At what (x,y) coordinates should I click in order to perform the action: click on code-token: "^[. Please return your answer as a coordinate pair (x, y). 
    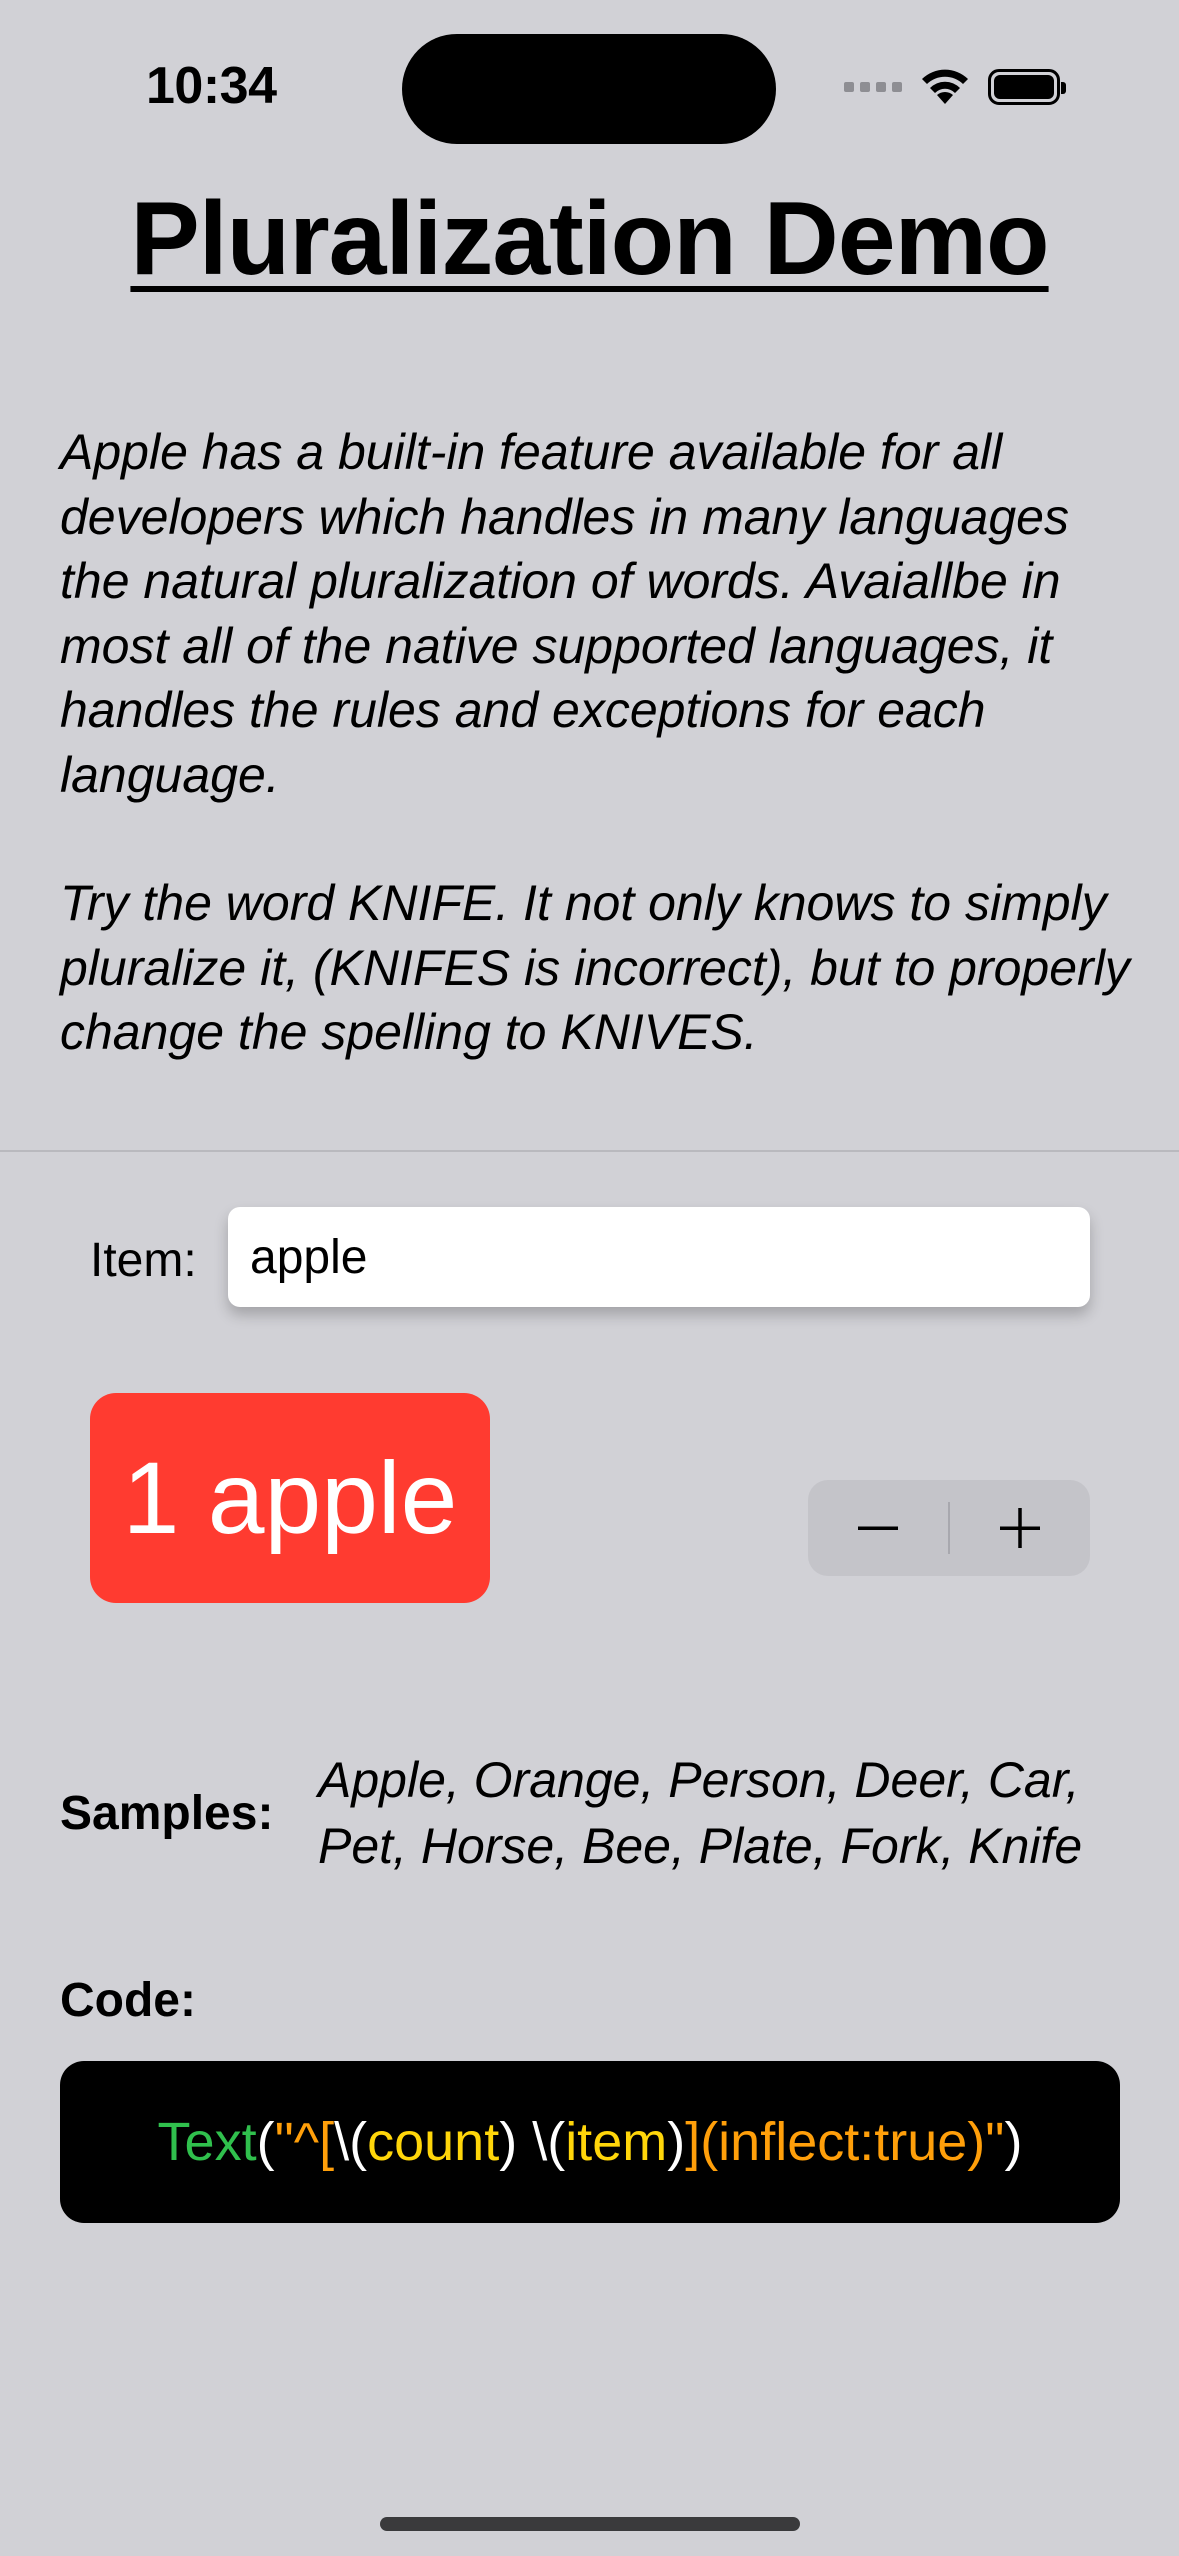
    Looking at the image, I should click on (304, 2142).